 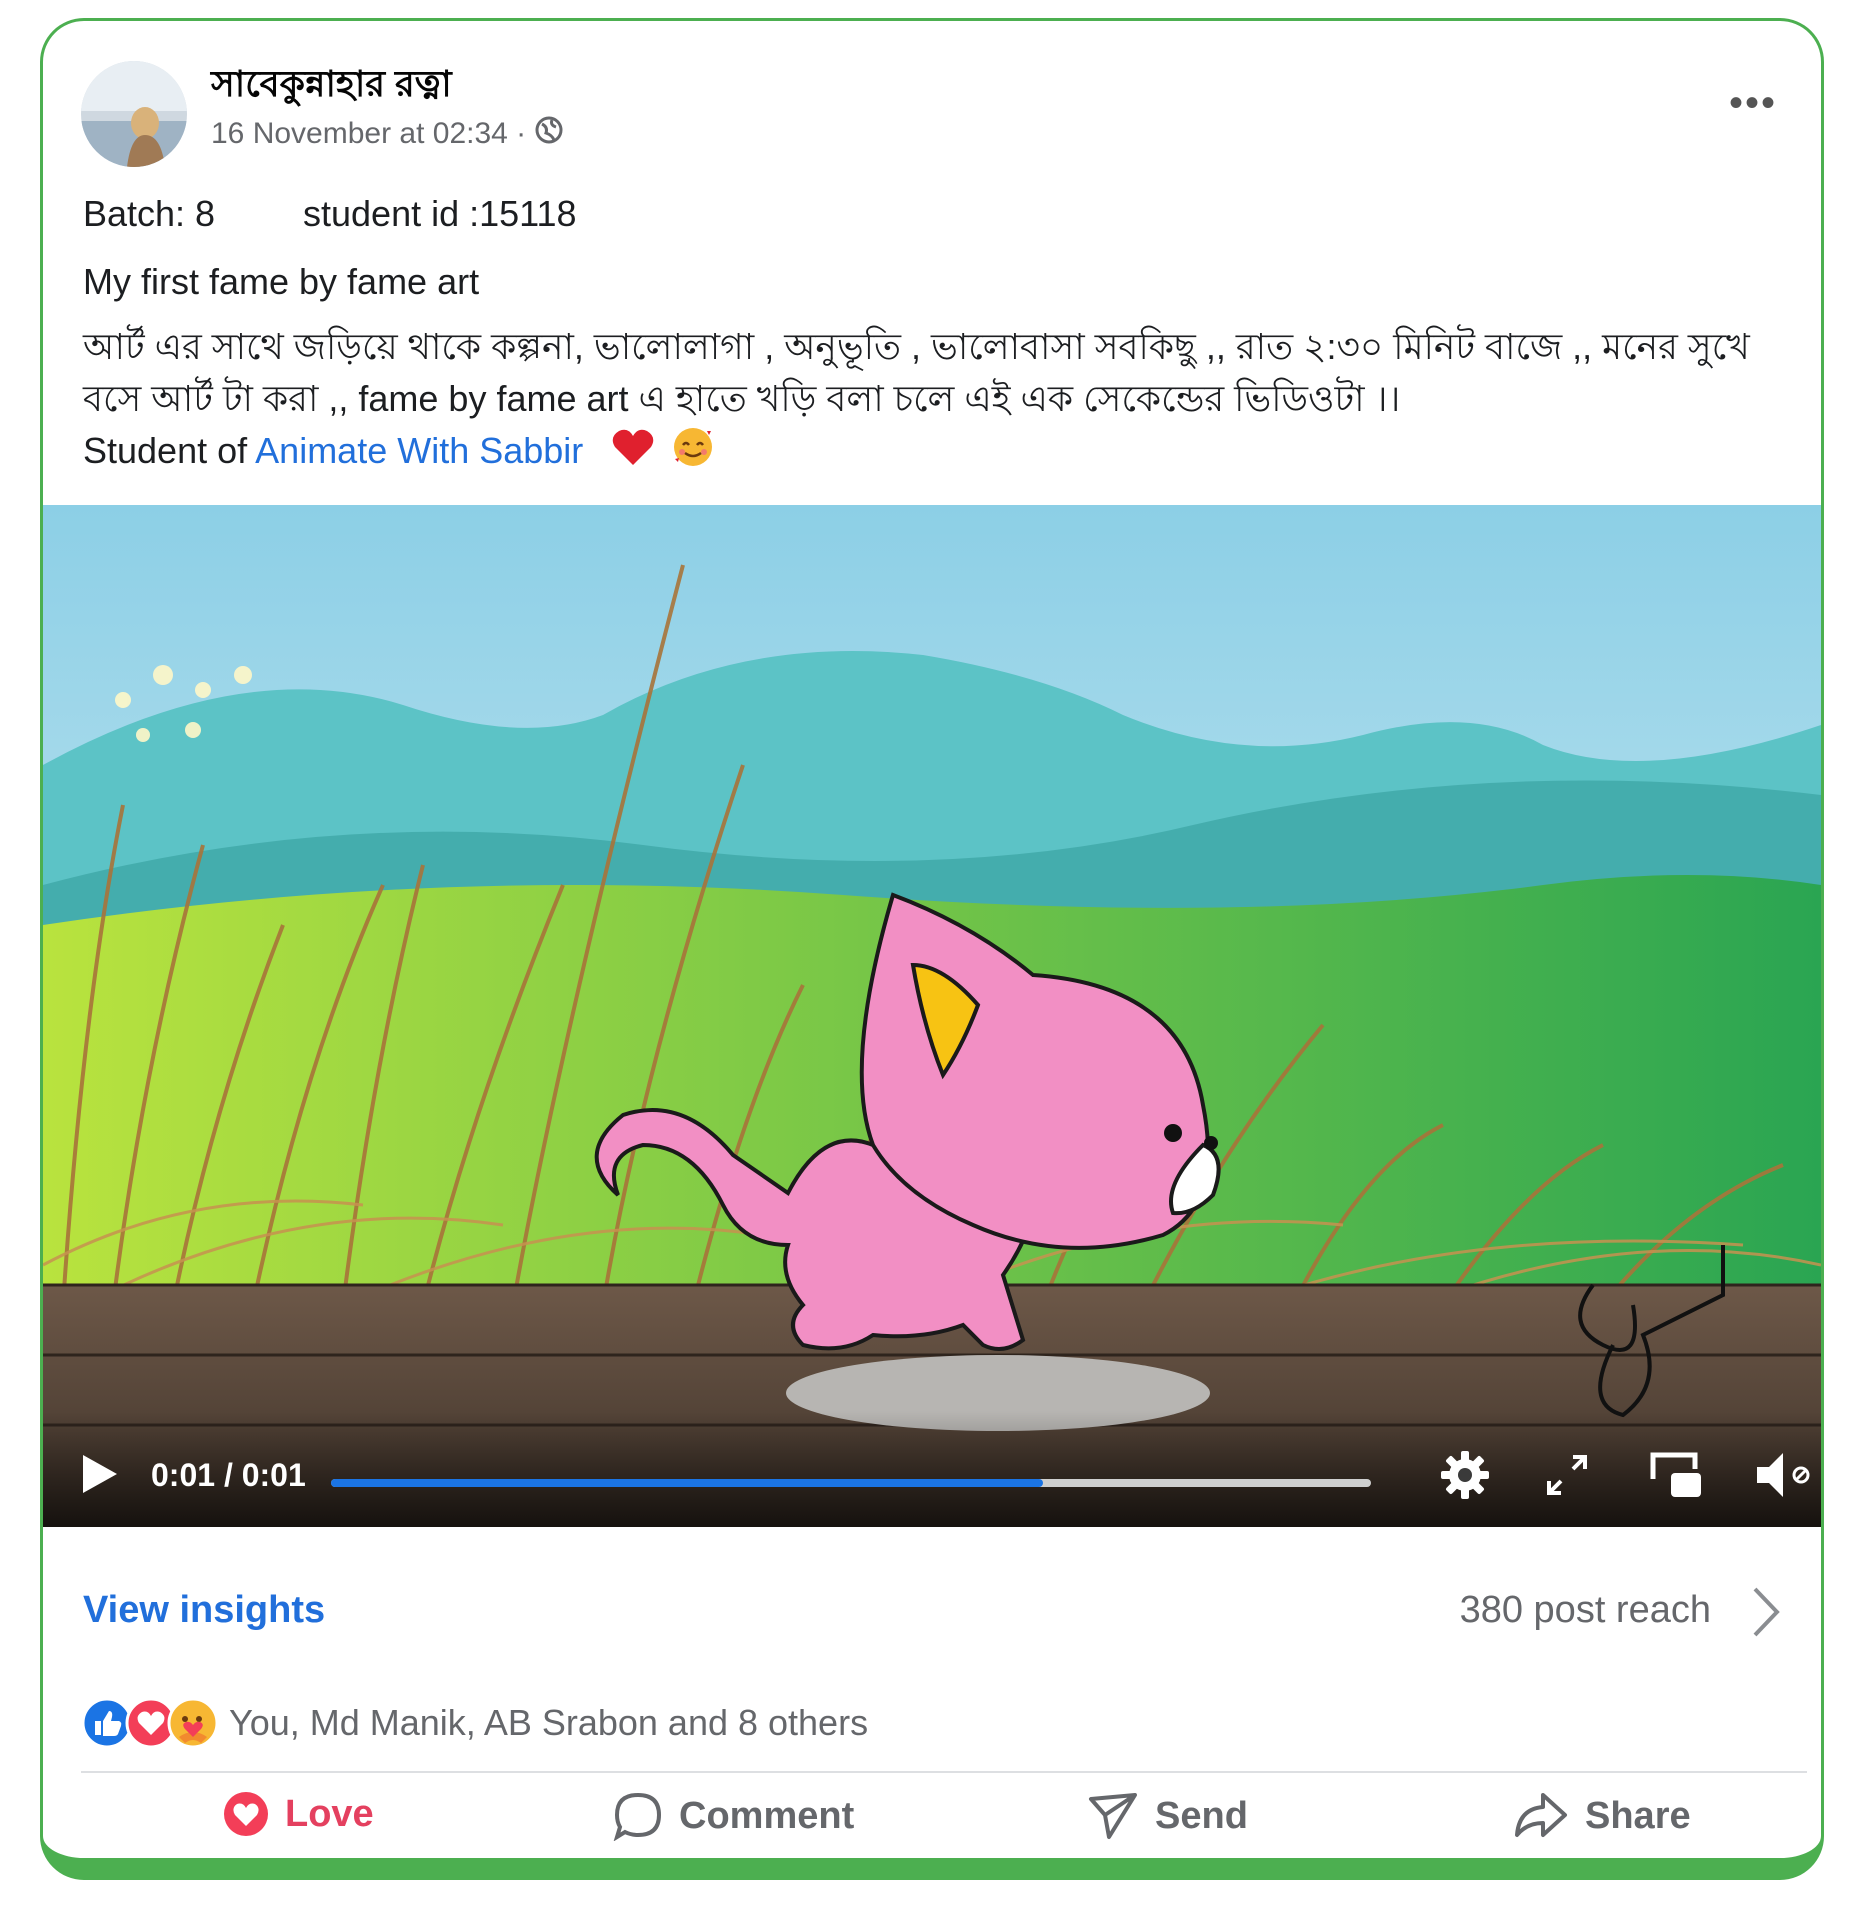 What do you see at coordinates (99, 1476) in the screenshot?
I see `play-icon` at bounding box center [99, 1476].